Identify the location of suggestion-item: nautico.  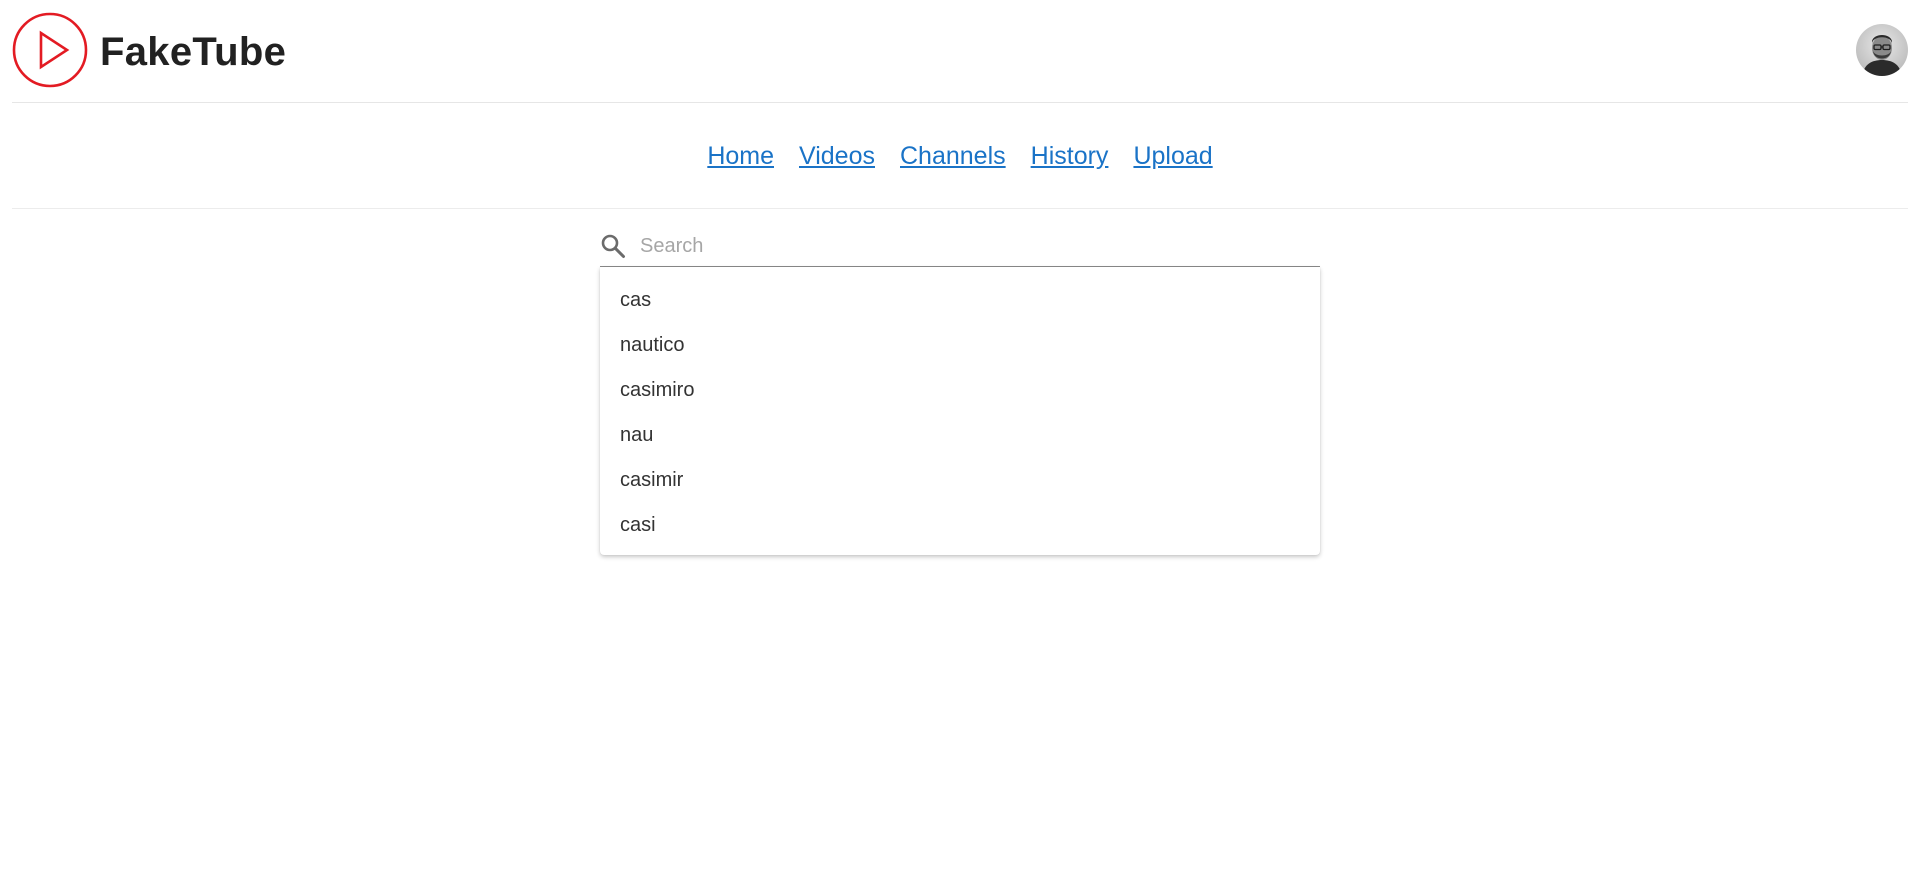
(960, 347).